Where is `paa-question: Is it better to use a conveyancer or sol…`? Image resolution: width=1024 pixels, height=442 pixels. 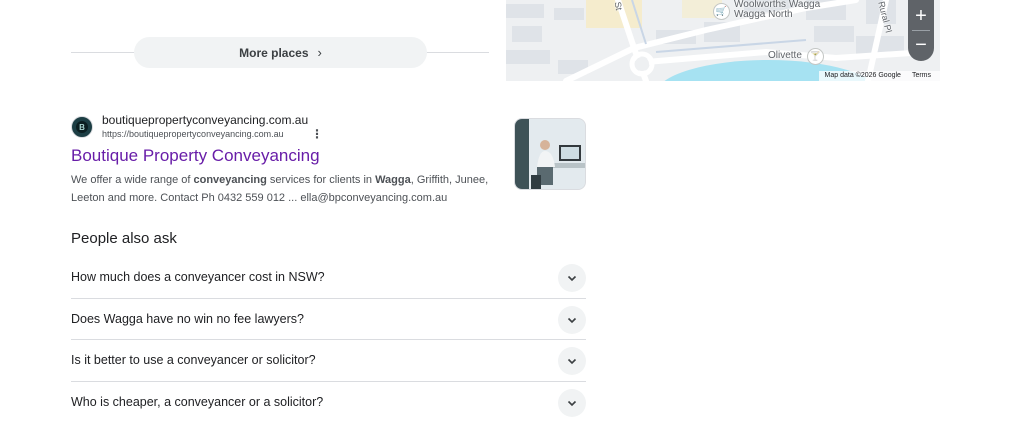 paa-question: Is it better to use a conveyancer or sol… is located at coordinates (328, 361).